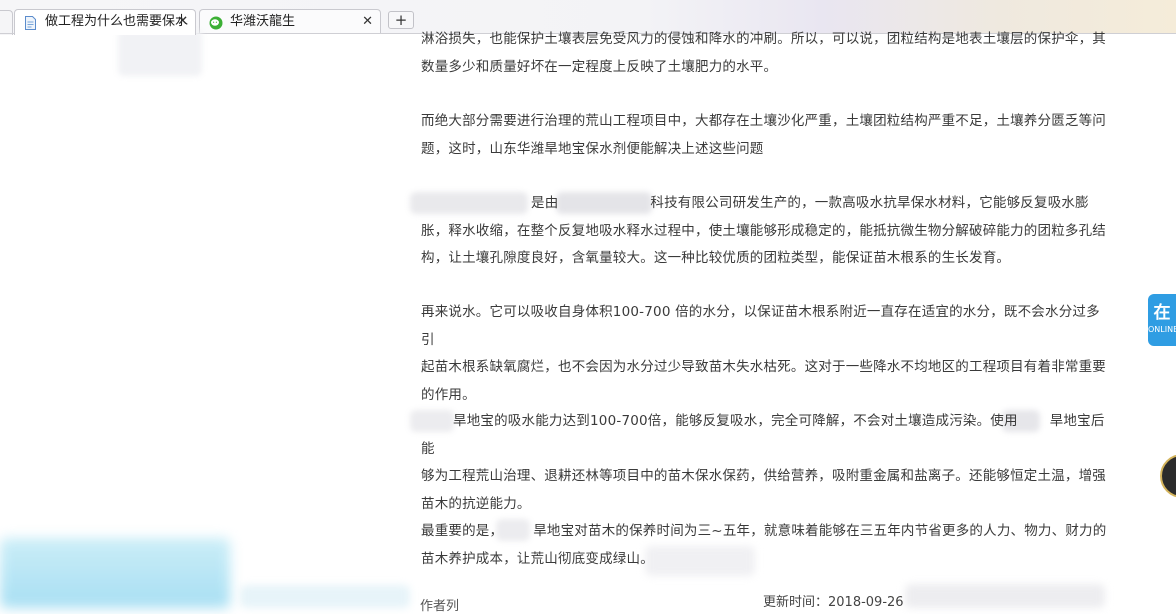 This screenshot has width=1176, height=614. Describe the element at coordinates (462, 531) in the screenshot. I see `text-span: 最重要的是，` at that location.